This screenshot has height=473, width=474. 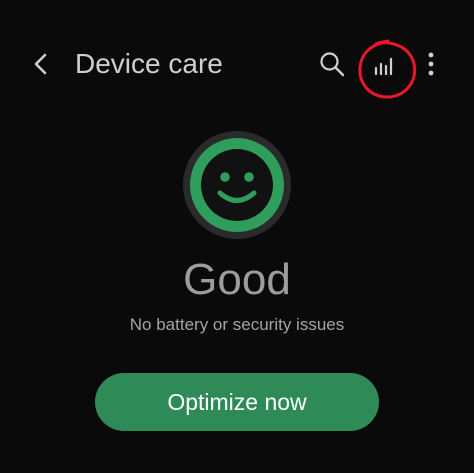 I want to click on back-arrow-icon, so click(x=40, y=64).